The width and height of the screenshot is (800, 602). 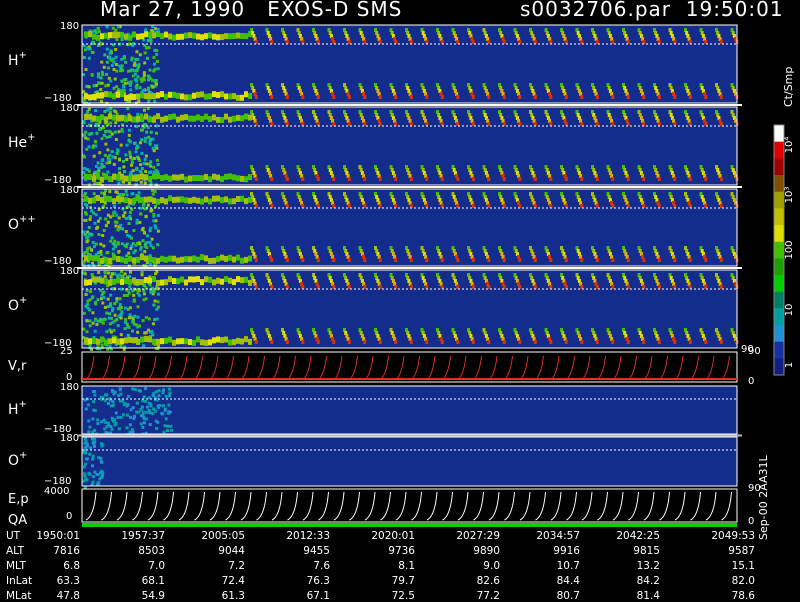 I want to click on colorbar-tick: 10, so click(x=789, y=310).